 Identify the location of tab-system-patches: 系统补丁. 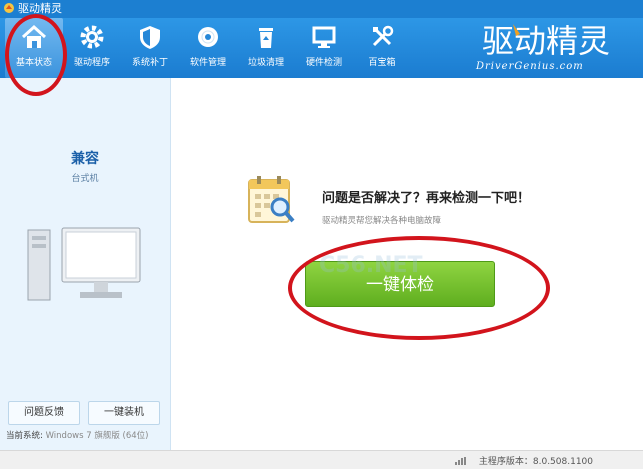
(150, 48).